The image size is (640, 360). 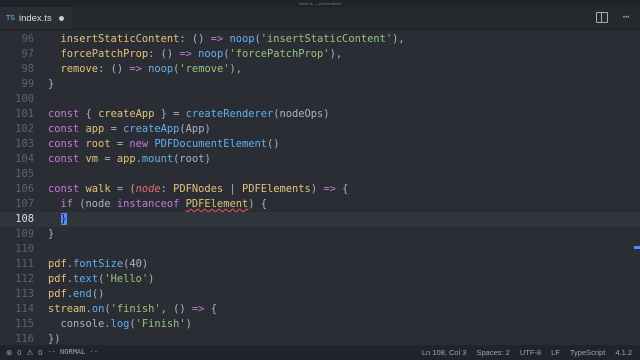 I want to click on code-token: 'insertStaticContent', so click(x=326, y=39).